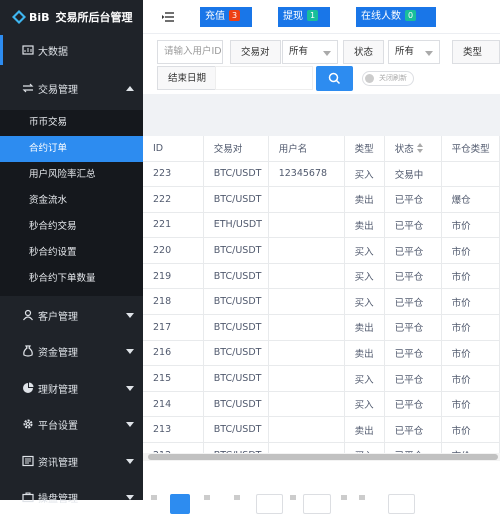 The image size is (500, 514). Describe the element at coordinates (306, 174) in the screenshot. I see `cell-username: 12345678` at that location.